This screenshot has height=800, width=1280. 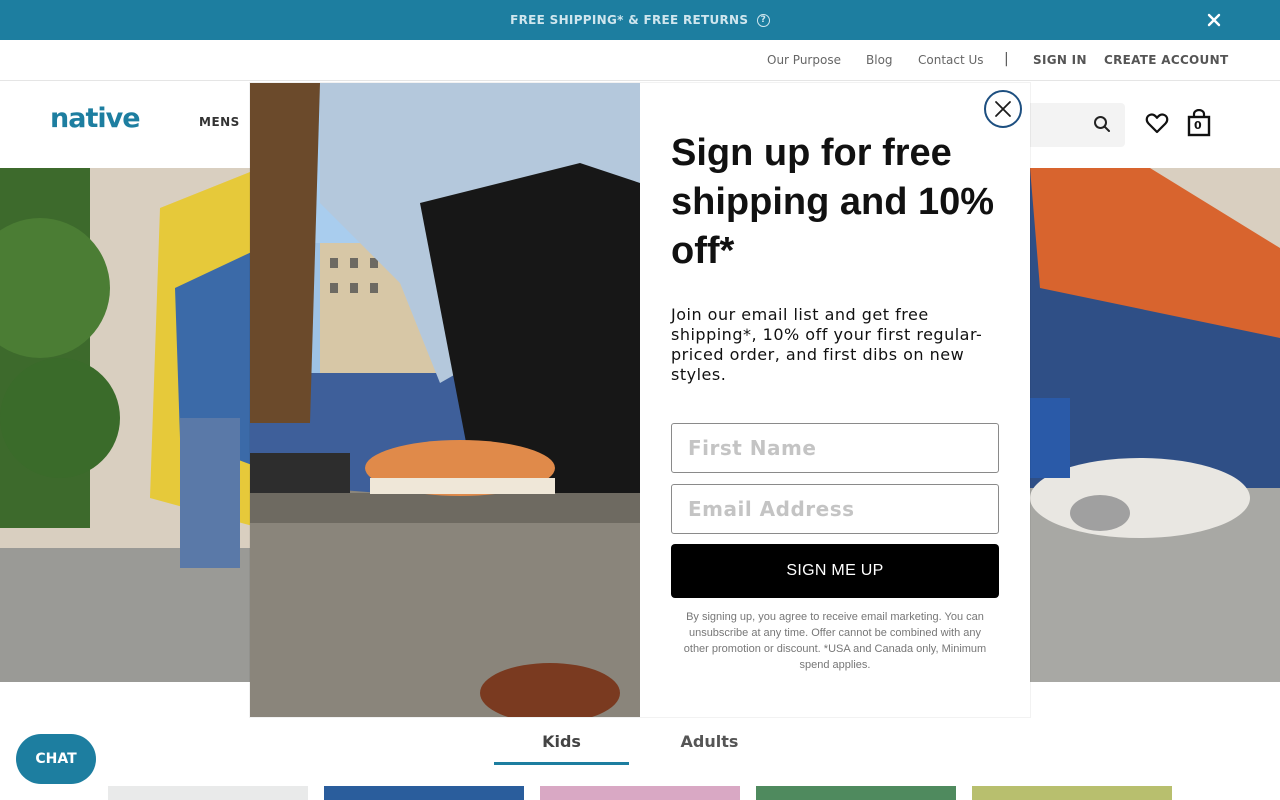 What do you see at coordinates (629, 20) in the screenshot?
I see `promo-label: FREE SHIPPING* & FREE RETURNS` at bounding box center [629, 20].